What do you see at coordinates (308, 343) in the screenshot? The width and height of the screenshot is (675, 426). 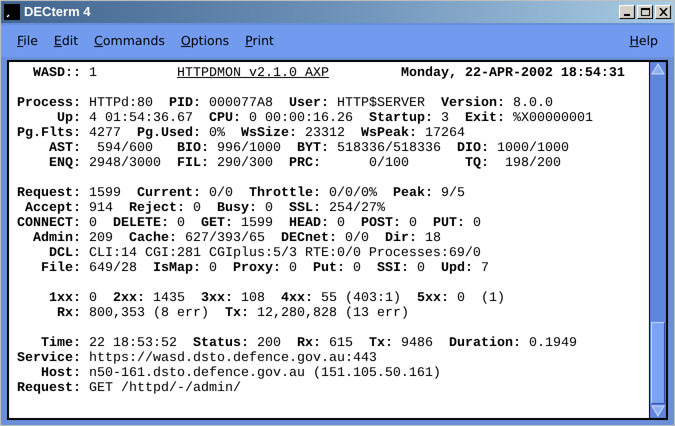 I see `field-label: Rx:` at bounding box center [308, 343].